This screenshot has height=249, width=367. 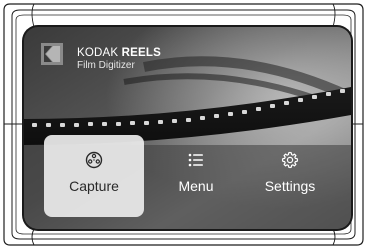 What do you see at coordinates (52, 54) in the screenshot?
I see `kodak-logo` at bounding box center [52, 54].